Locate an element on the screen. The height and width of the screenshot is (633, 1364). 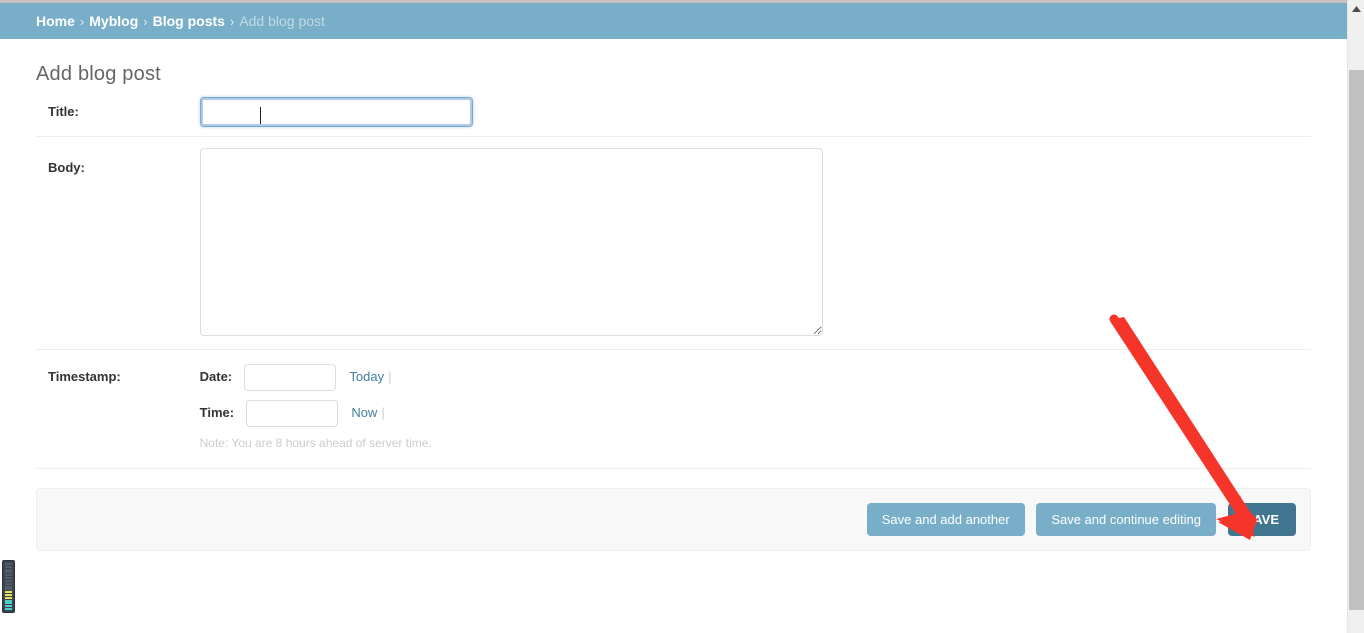
date-today-link: Today is located at coordinates (366, 376).